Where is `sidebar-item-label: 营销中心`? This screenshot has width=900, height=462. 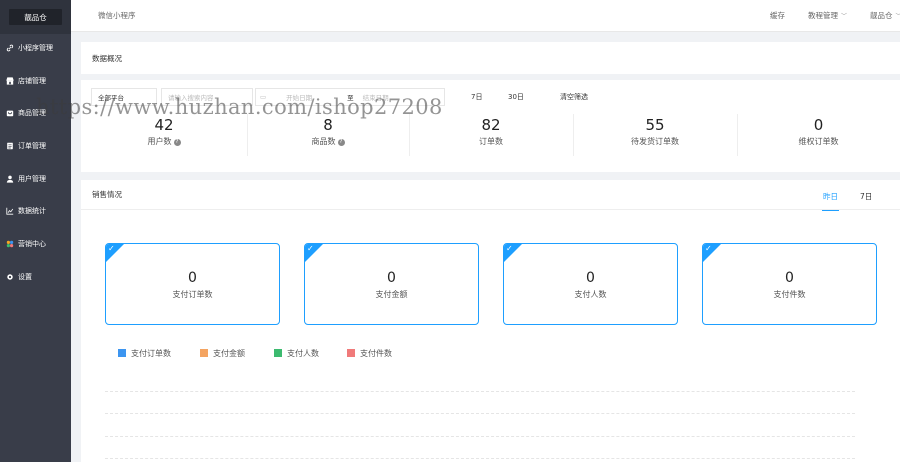
sidebar-item-label: 营销中心 is located at coordinates (32, 244).